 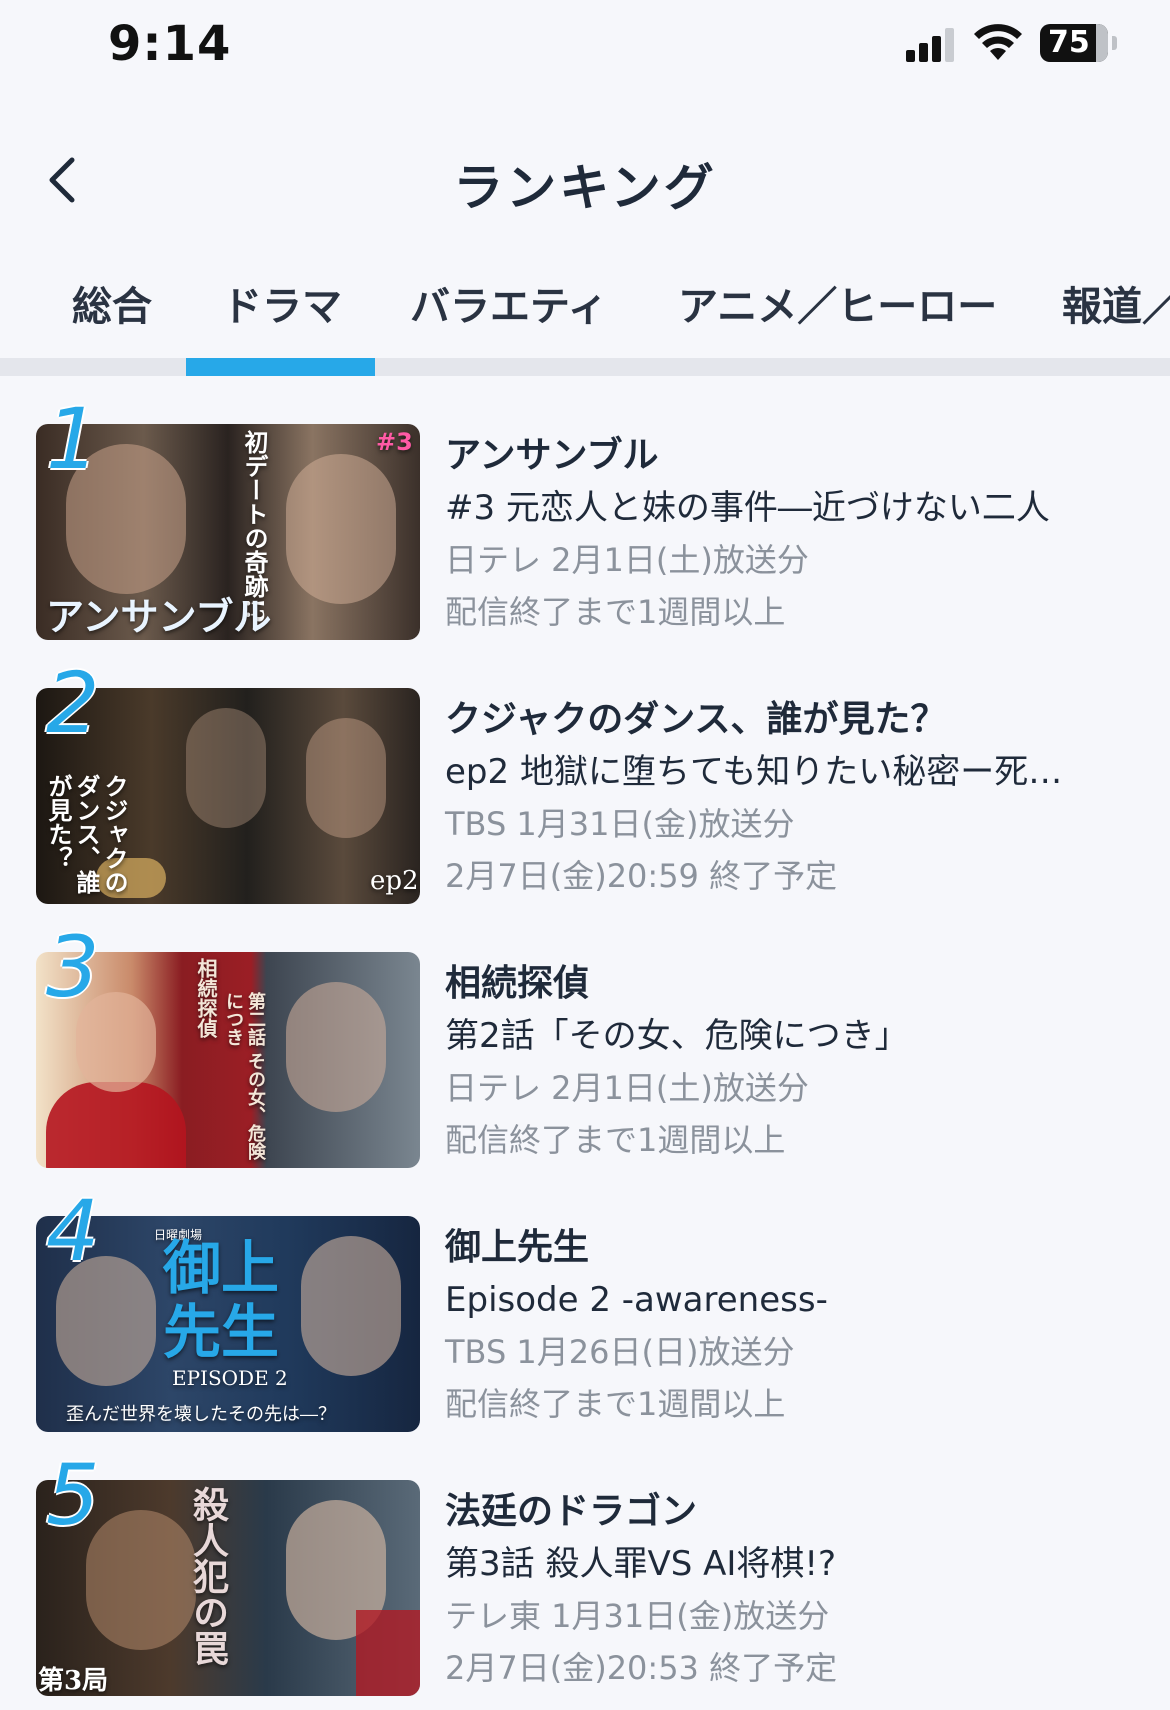 What do you see at coordinates (585, 367) in the screenshot?
I see `tab-bar-track` at bounding box center [585, 367].